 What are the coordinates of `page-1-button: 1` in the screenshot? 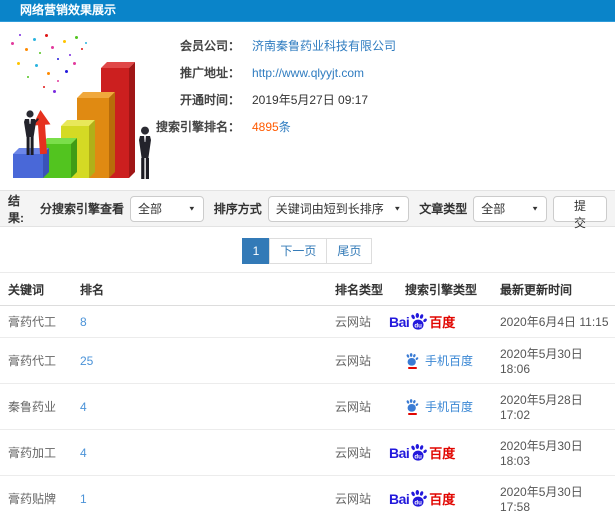 It's located at (256, 251).